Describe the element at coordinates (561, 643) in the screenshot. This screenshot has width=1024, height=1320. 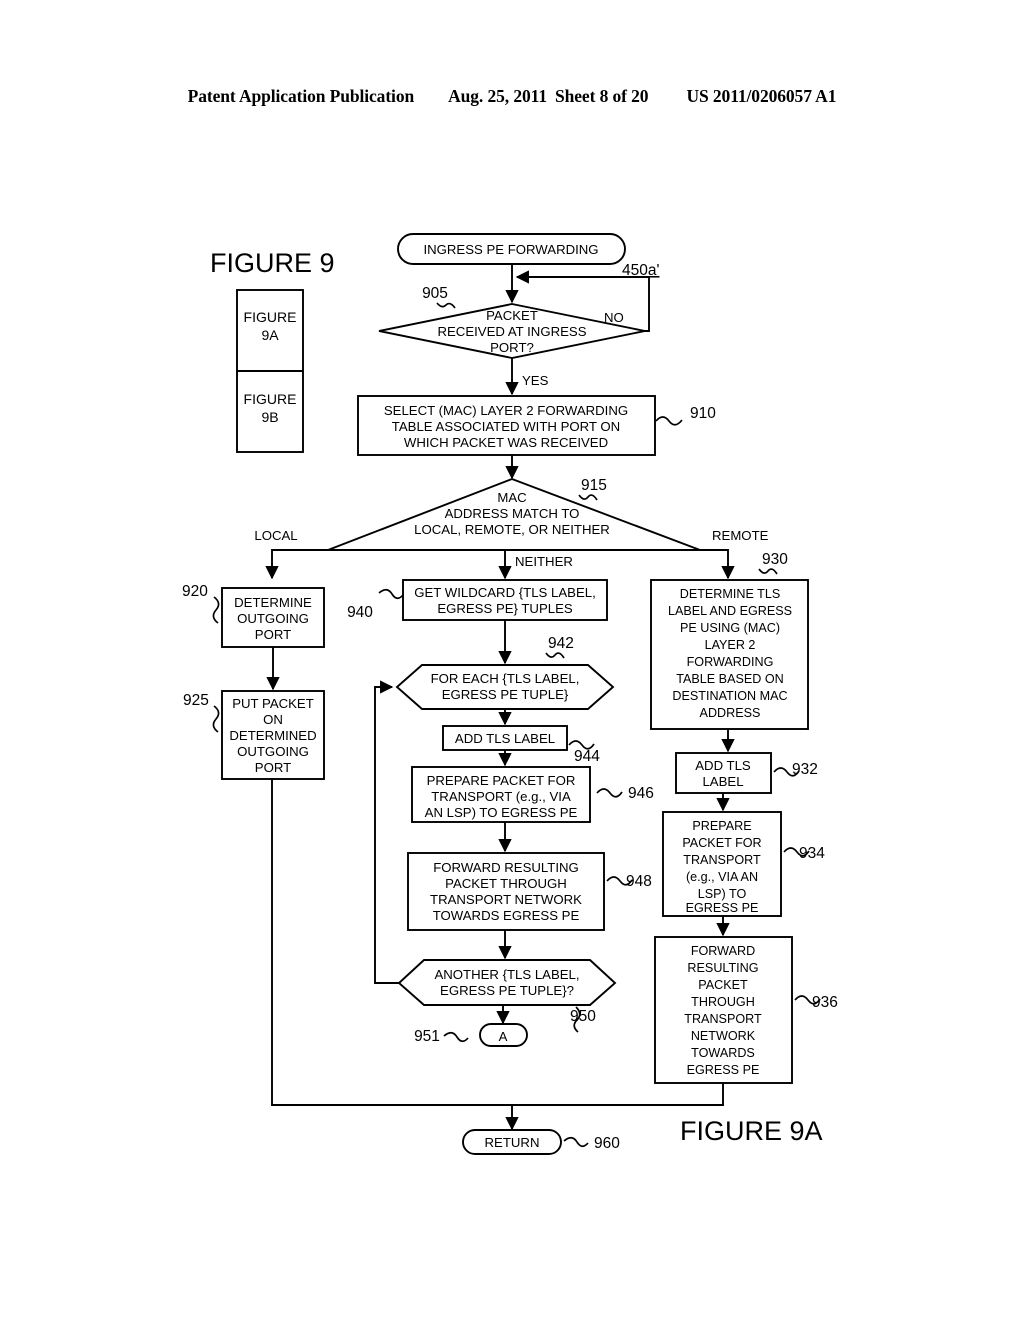
I see `ref-942: 942` at that location.